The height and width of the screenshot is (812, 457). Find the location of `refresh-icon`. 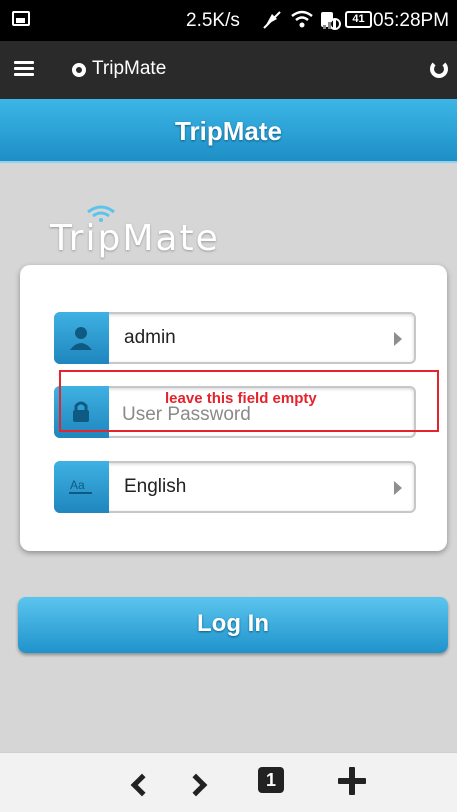

refresh-icon is located at coordinates (439, 69).